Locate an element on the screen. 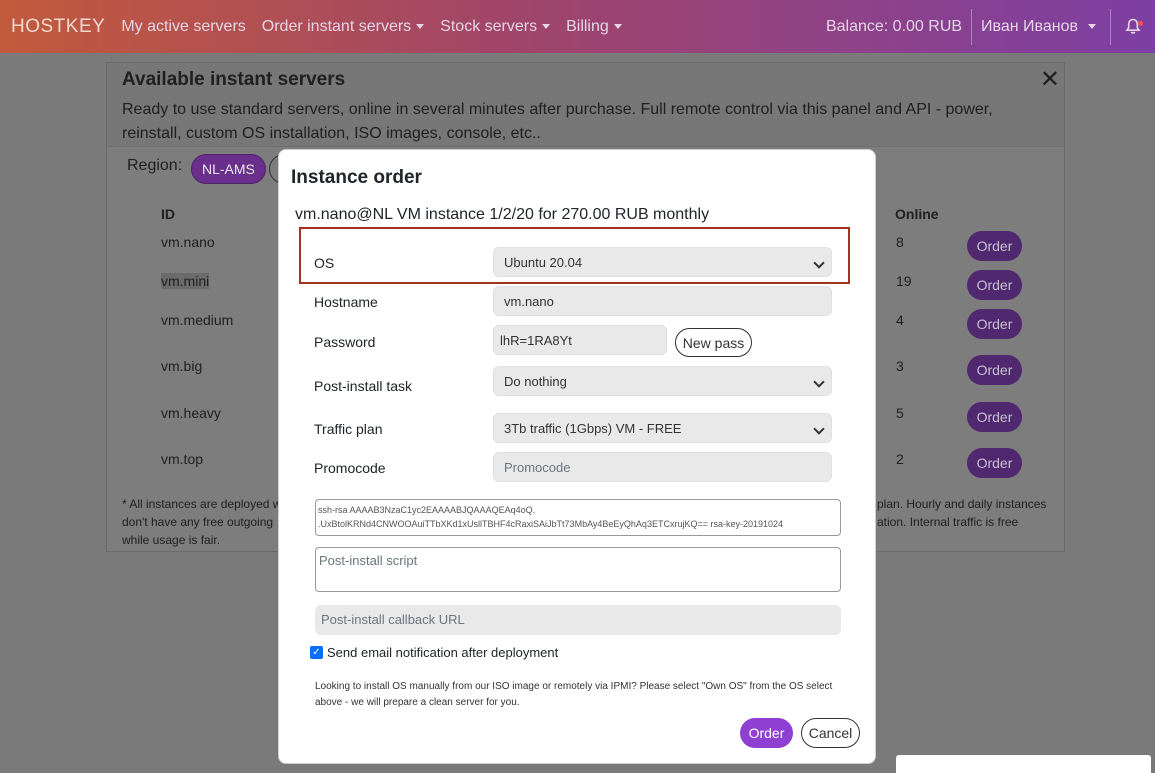  nav-label: Order instant servers is located at coordinates (336, 26).